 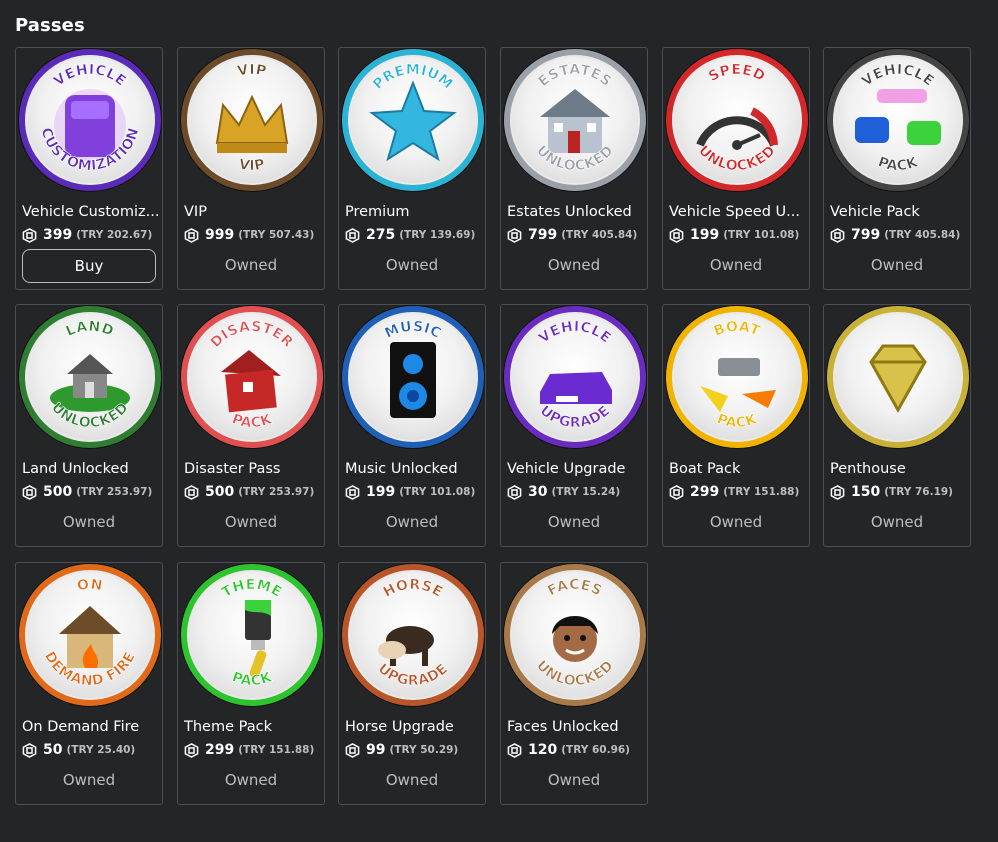 What do you see at coordinates (576, 469) in the screenshot?
I see `pass-name: Vehicle Upgrade` at bounding box center [576, 469].